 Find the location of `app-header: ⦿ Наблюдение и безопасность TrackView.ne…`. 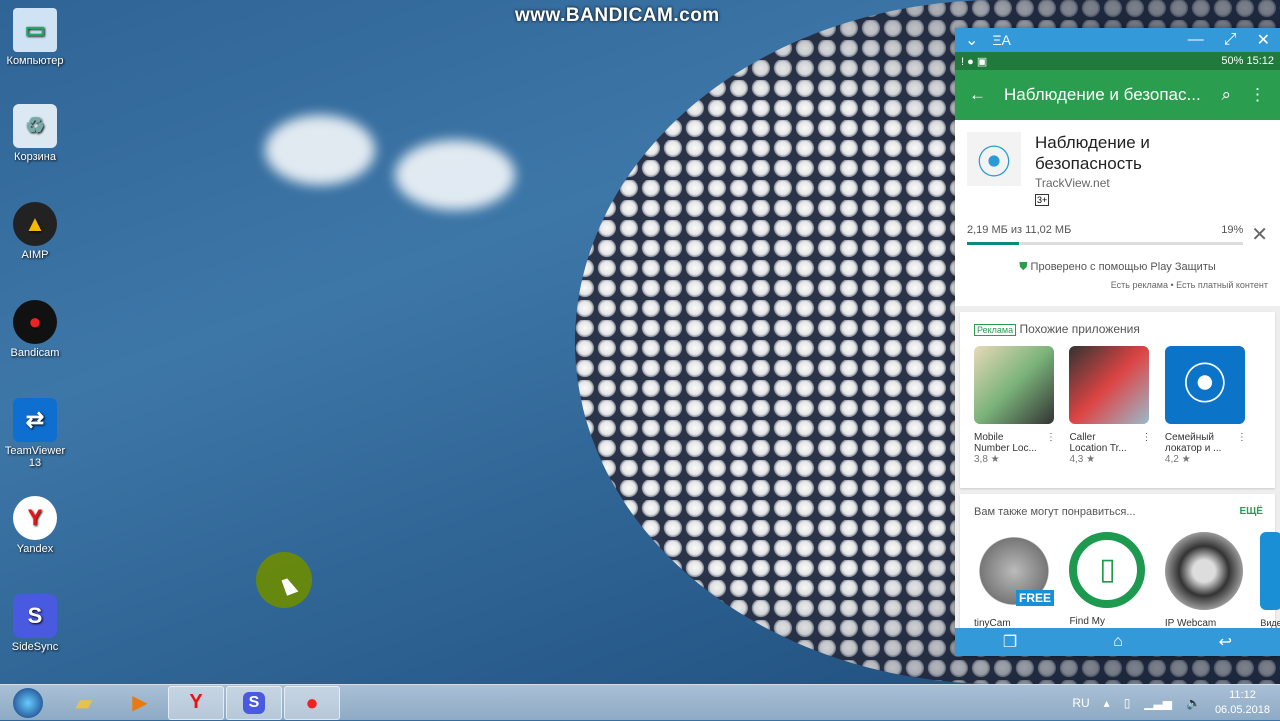

app-header: ⦿ Наблюдение и безопасность TrackView.ne… is located at coordinates (1117, 213).